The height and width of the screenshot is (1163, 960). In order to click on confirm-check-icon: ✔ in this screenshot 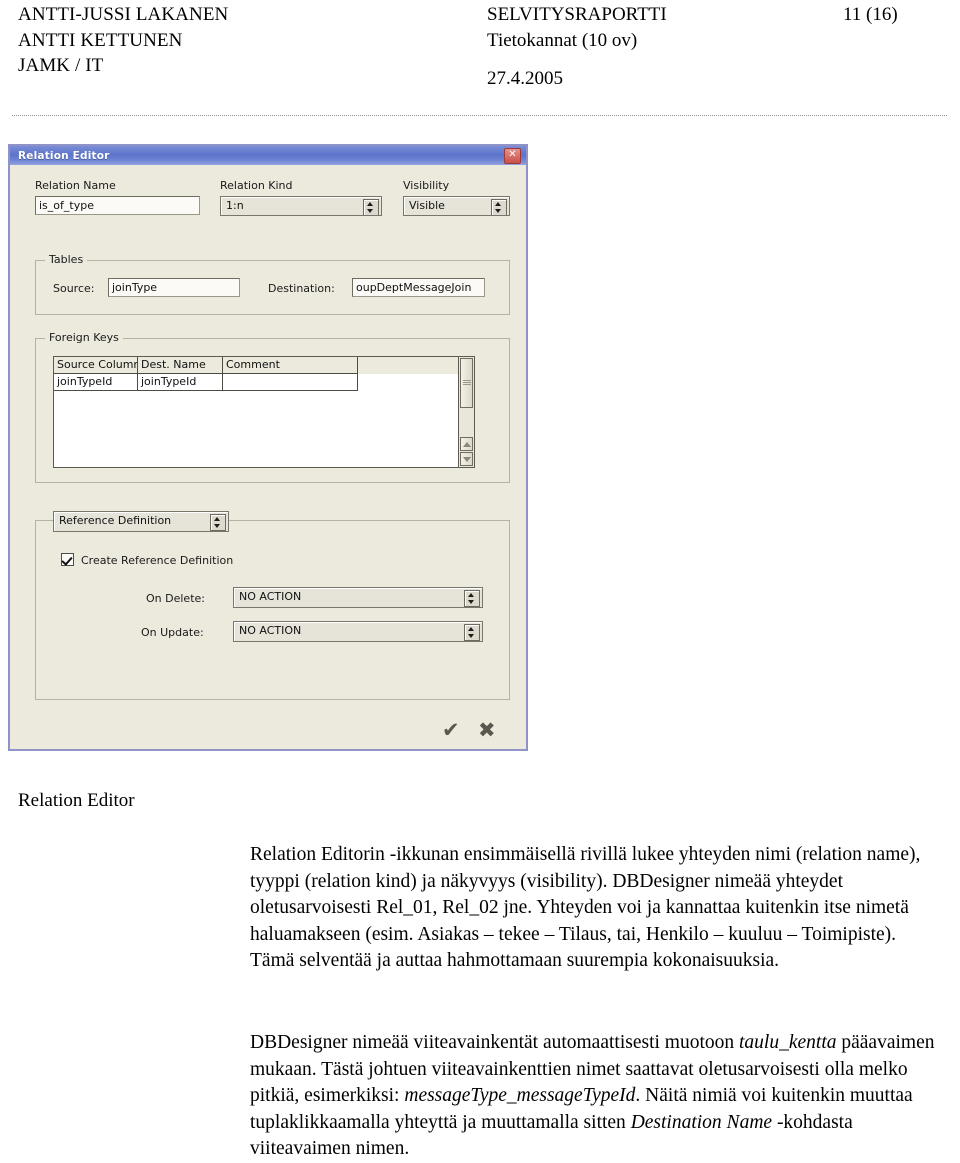, I will do `click(451, 730)`.